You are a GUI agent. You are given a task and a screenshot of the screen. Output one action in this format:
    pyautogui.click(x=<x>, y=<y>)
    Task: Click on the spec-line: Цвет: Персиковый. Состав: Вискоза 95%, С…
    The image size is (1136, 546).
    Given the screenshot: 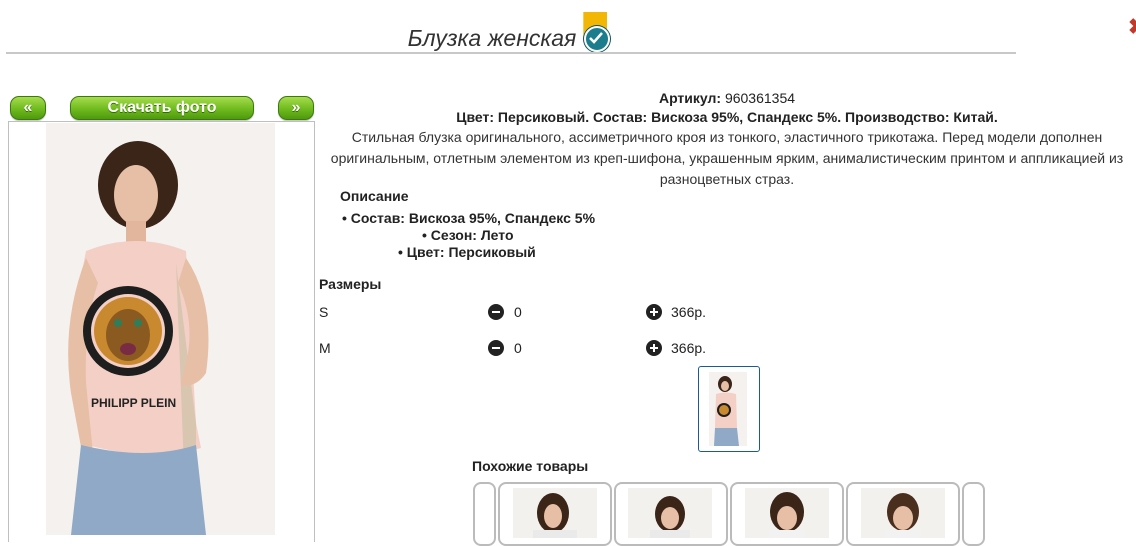 What is the action you would take?
    pyautogui.click(x=727, y=117)
    